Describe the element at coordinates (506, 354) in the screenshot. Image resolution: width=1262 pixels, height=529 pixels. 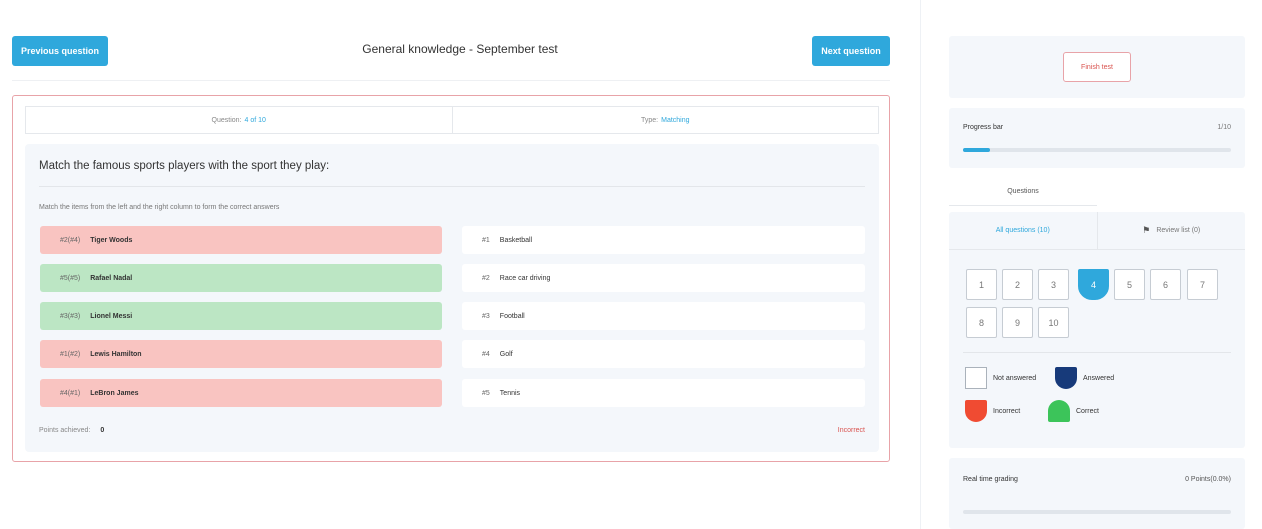
I see `right-item-label: Golf` at that location.